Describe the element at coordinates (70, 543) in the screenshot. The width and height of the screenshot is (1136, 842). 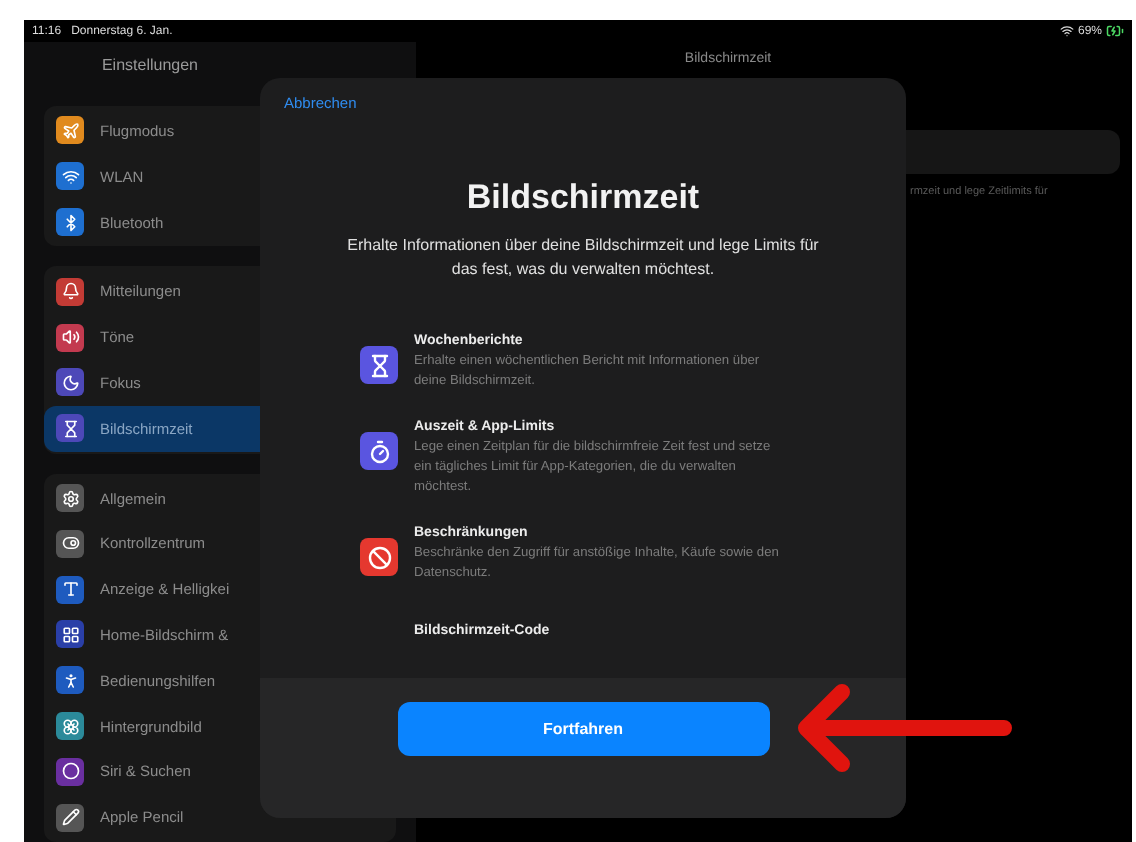
I see `toggle-icon` at that location.